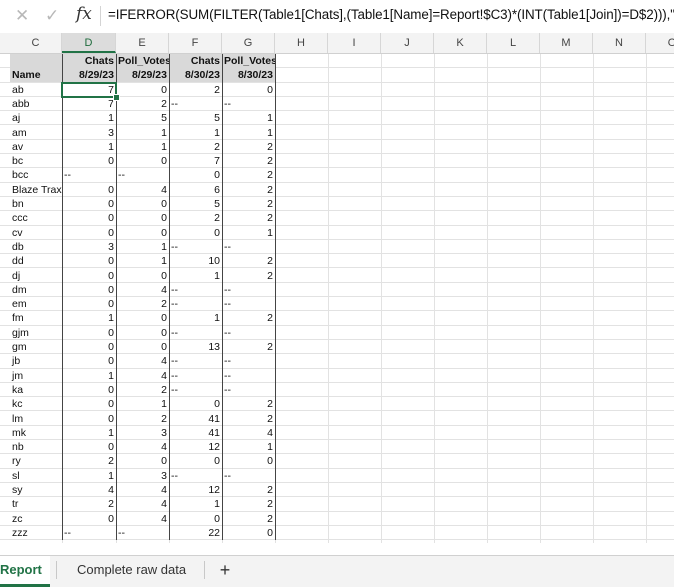  What do you see at coordinates (36, 204) in the screenshot?
I see `name-cell: bn` at bounding box center [36, 204].